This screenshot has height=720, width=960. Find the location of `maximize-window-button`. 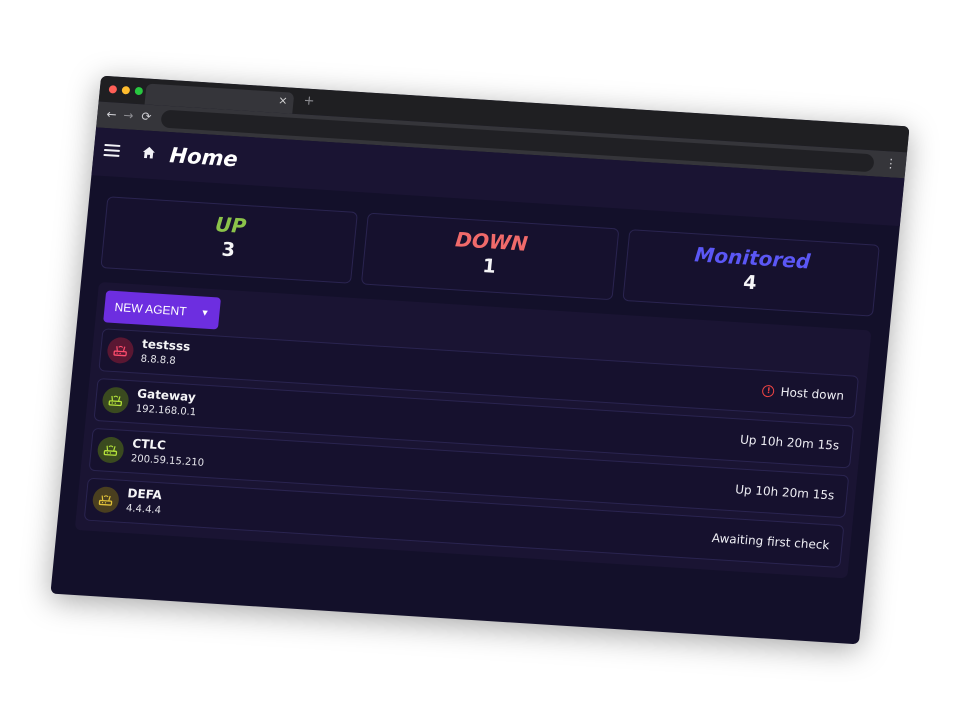

maximize-window-button is located at coordinates (139, 91).